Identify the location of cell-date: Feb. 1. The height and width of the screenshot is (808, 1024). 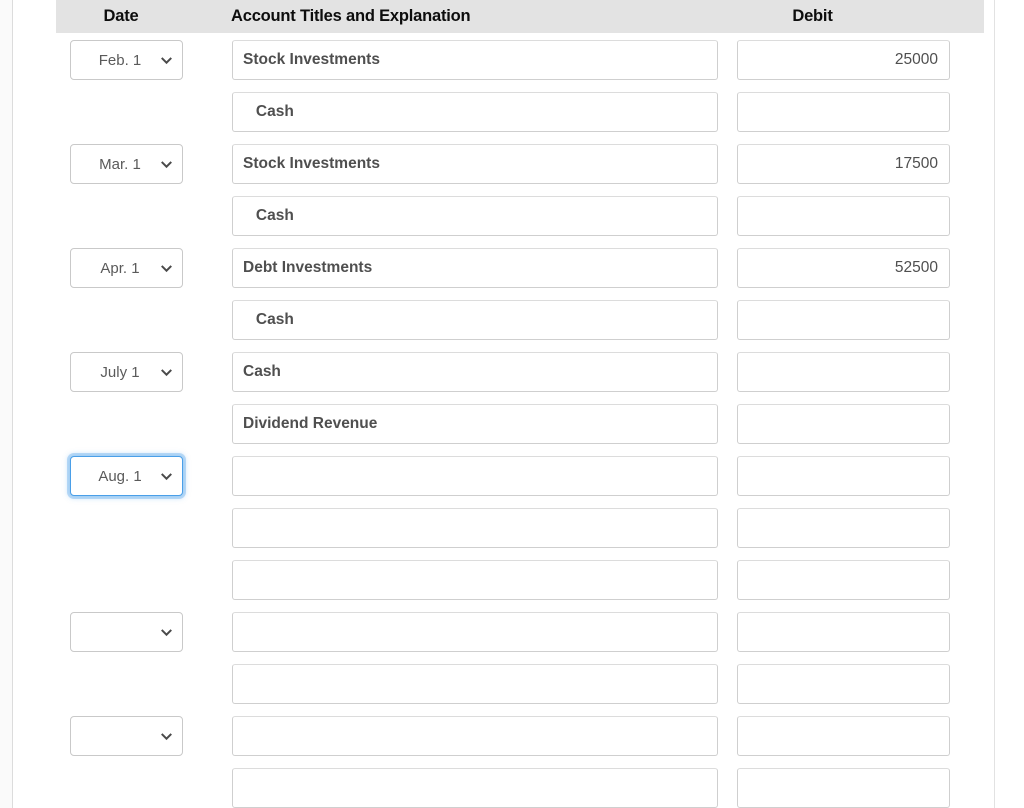
(136, 60).